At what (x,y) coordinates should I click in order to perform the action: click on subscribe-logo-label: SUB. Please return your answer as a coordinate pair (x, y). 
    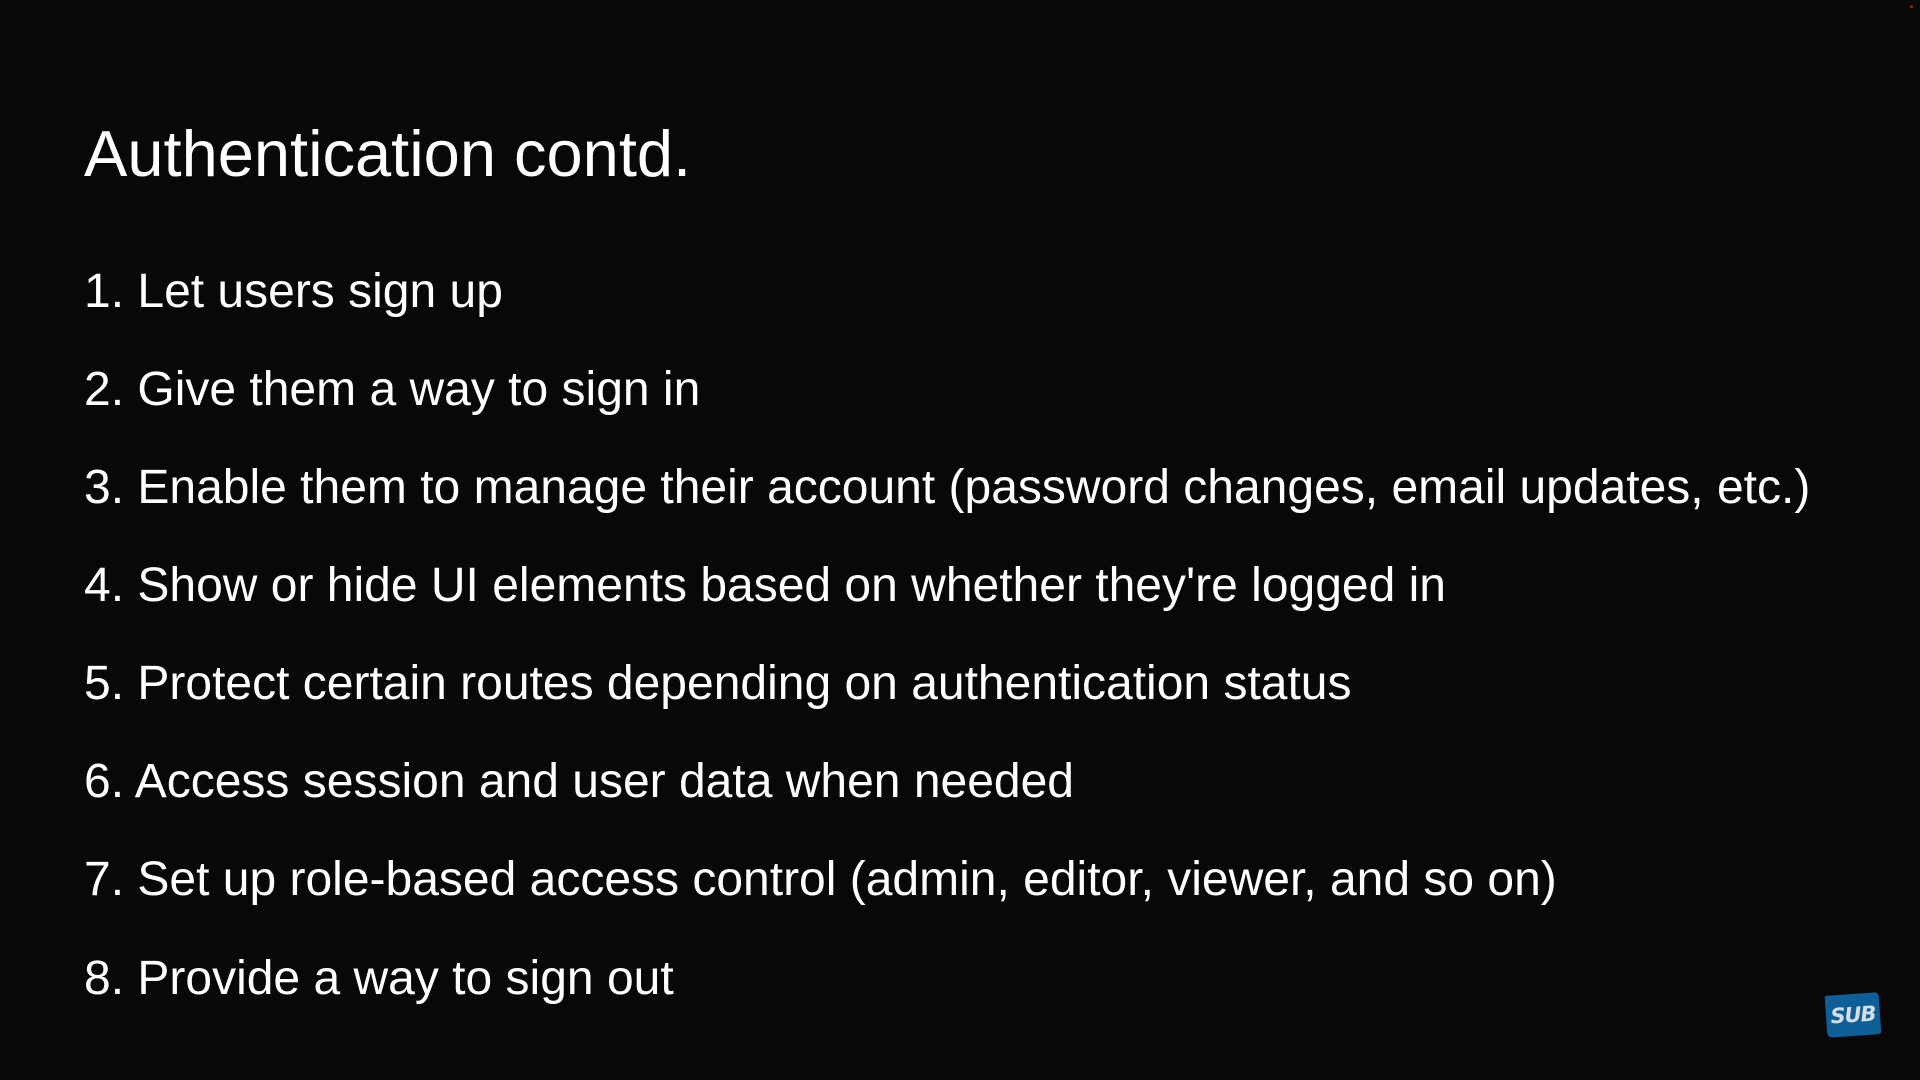
    Looking at the image, I should click on (1853, 1015).